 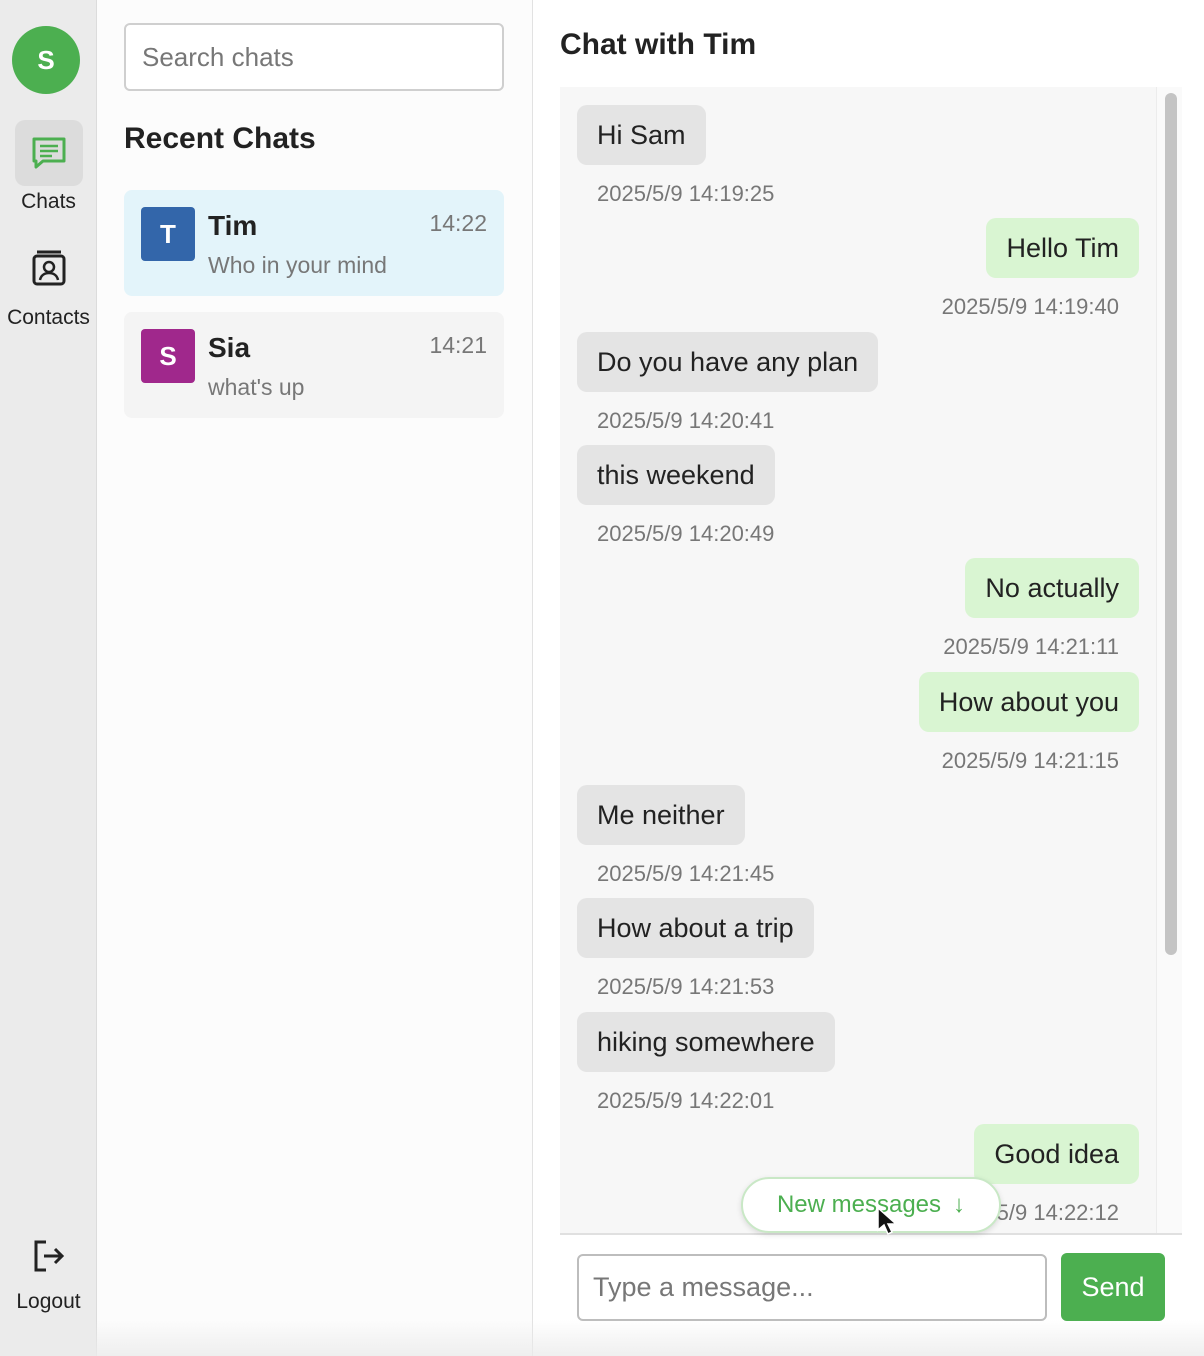 I want to click on message-incoming: this weekend 2025/5/9 14:20:49, so click(x=676, y=496).